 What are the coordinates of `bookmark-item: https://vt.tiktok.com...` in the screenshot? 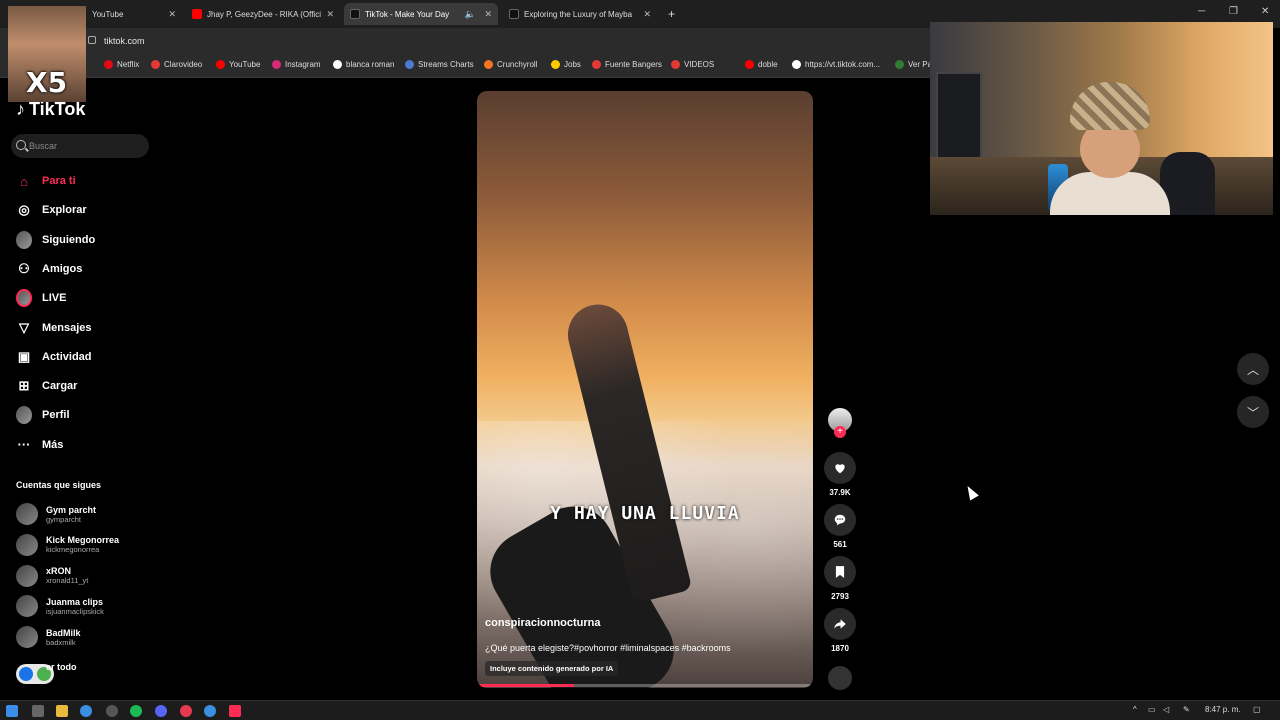 It's located at (836, 64).